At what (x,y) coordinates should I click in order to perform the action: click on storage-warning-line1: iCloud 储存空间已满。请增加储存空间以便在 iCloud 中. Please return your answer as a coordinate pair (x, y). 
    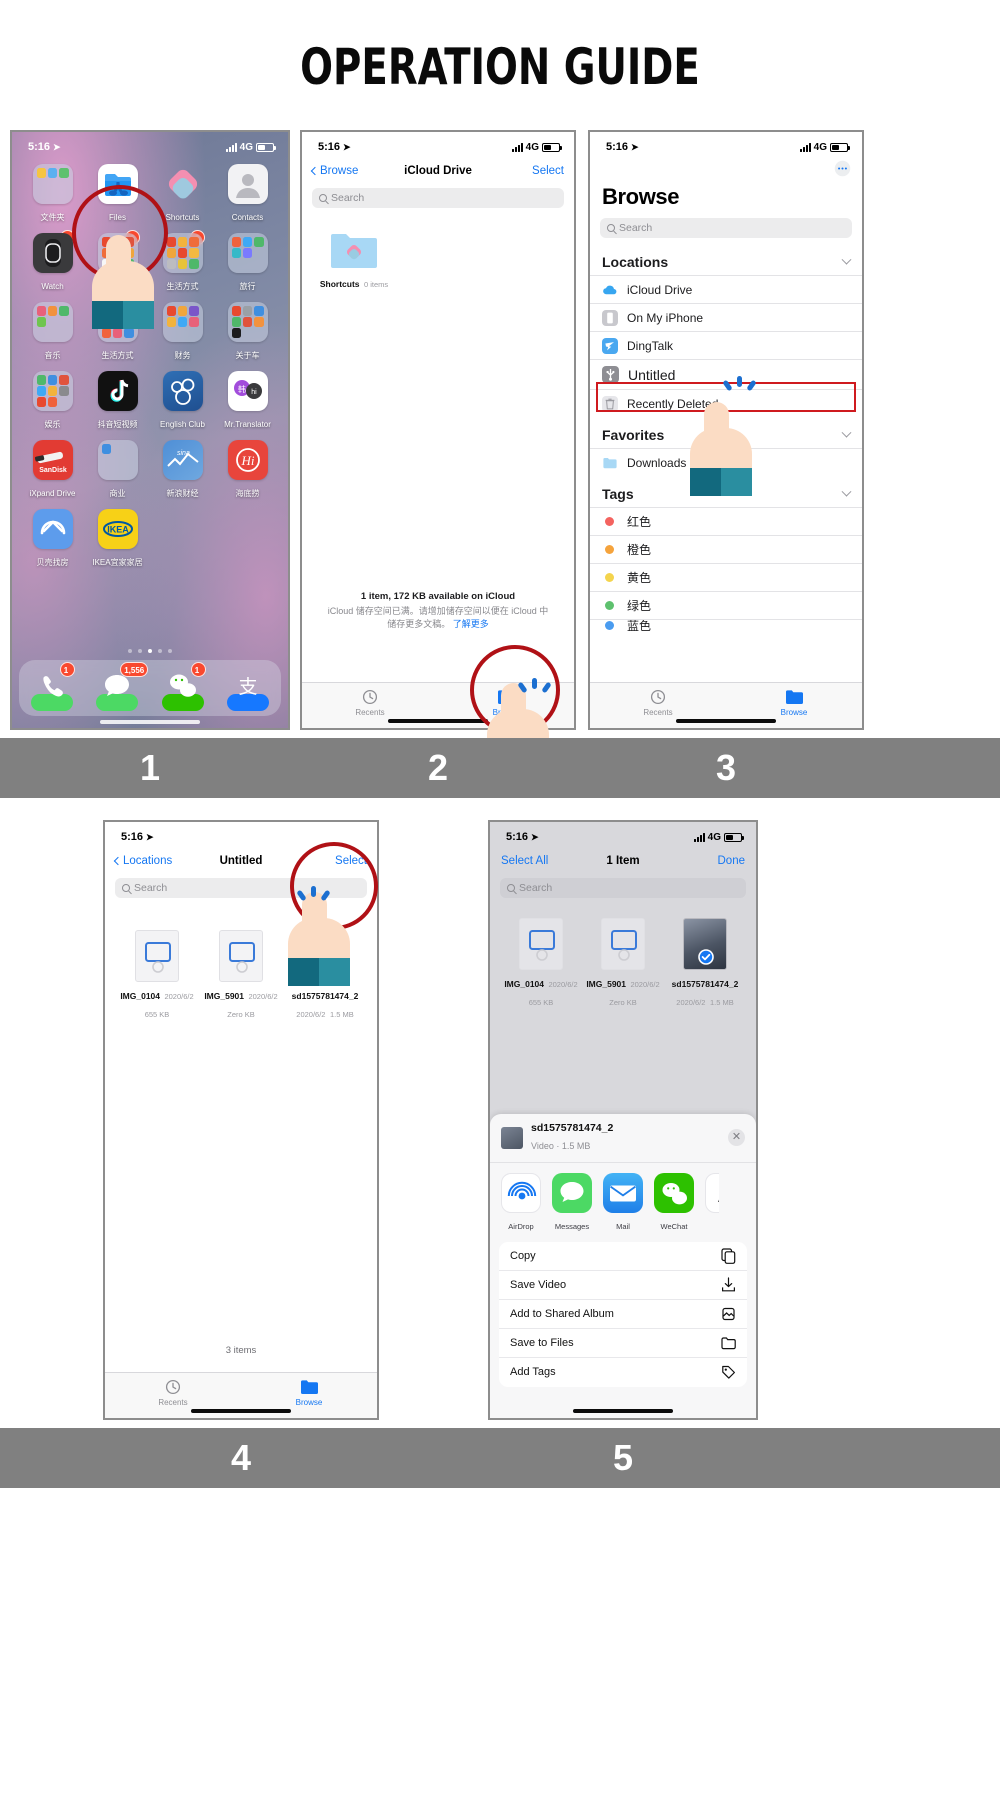
    Looking at the image, I should click on (438, 611).